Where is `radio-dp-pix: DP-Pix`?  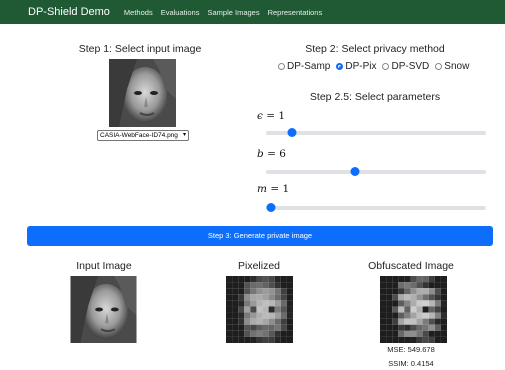
radio-dp-pix: DP-Pix is located at coordinates (356, 66).